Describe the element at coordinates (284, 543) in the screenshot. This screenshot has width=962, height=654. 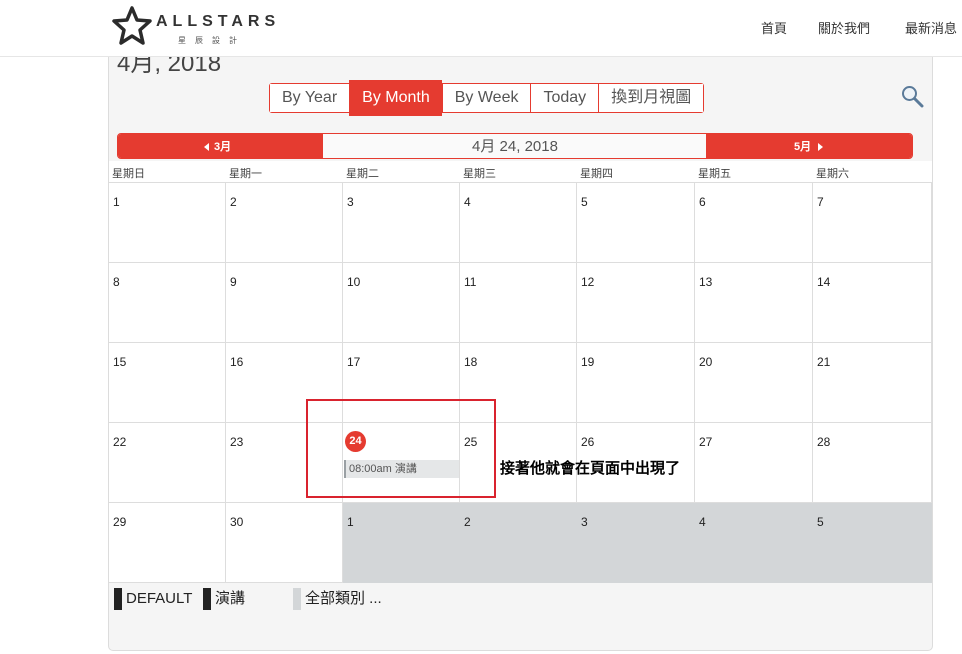
I see `day-cell: 30` at that location.